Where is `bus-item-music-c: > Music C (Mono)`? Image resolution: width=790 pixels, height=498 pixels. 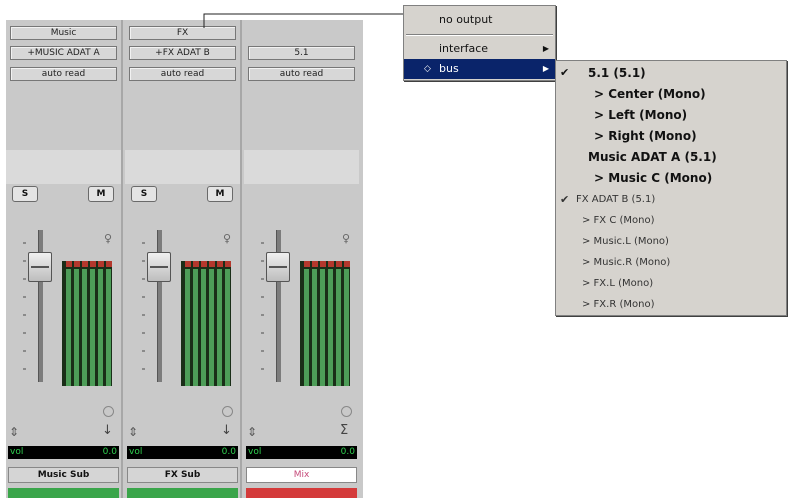 bus-item-music-c: > Music C (Mono) is located at coordinates (671, 178).